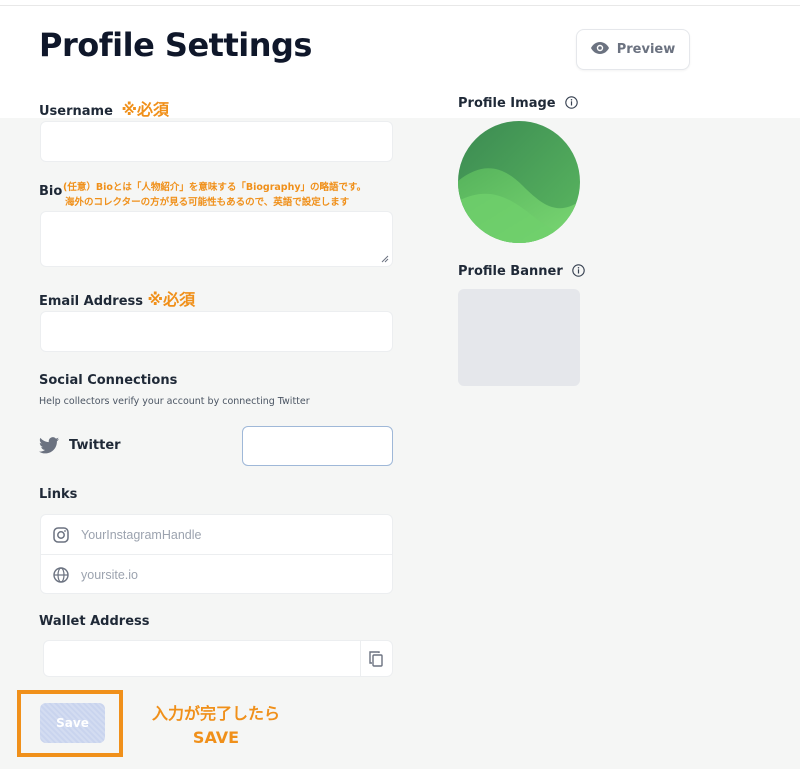  What do you see at coordinates (216, 726) in the screenshot?
I see `save-instruction-note: 入力が完了したら SAVE` at bounding box center [216, 726].